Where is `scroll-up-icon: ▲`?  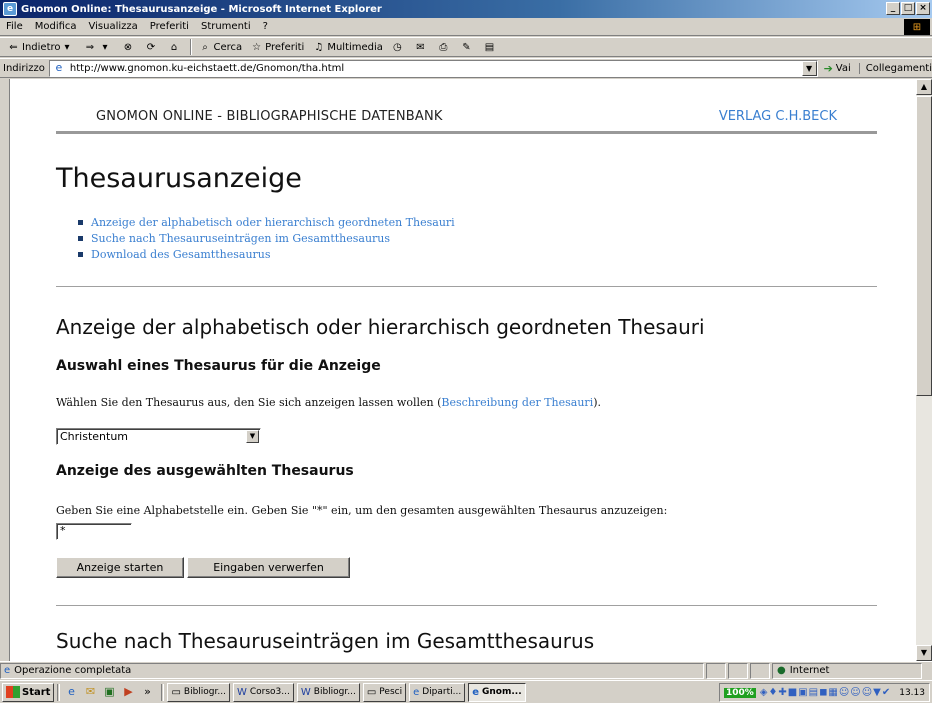
scroll-up-icon: ▲ is located at coordinates (924, 87).